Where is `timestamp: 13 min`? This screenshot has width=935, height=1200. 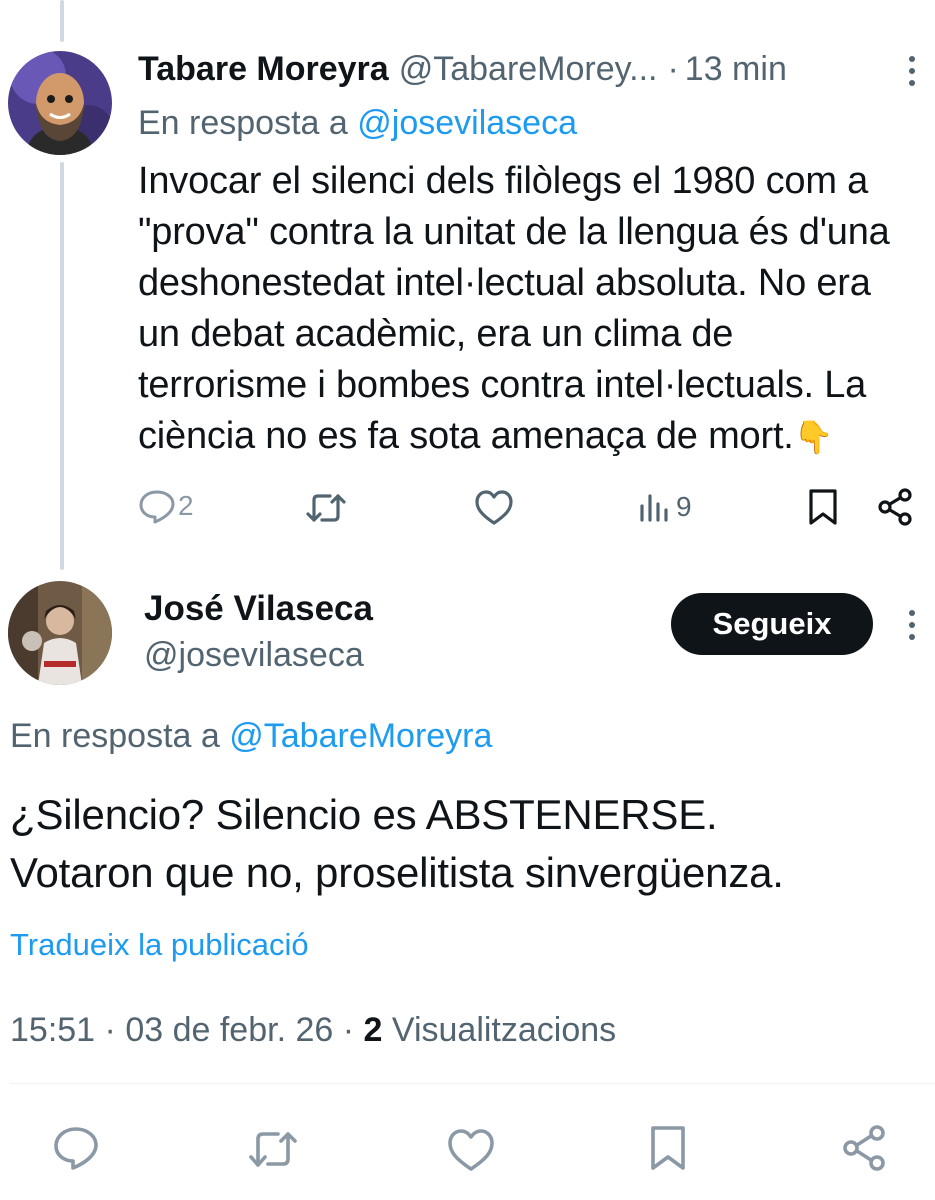
timestamp: 13 min is located at coordinates (736, 69).